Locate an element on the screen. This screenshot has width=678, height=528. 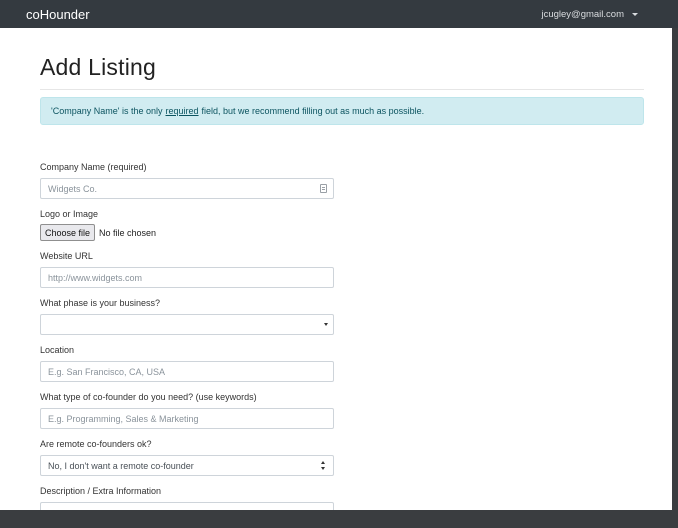
location-label: Location is located at coordinates (57, 350).